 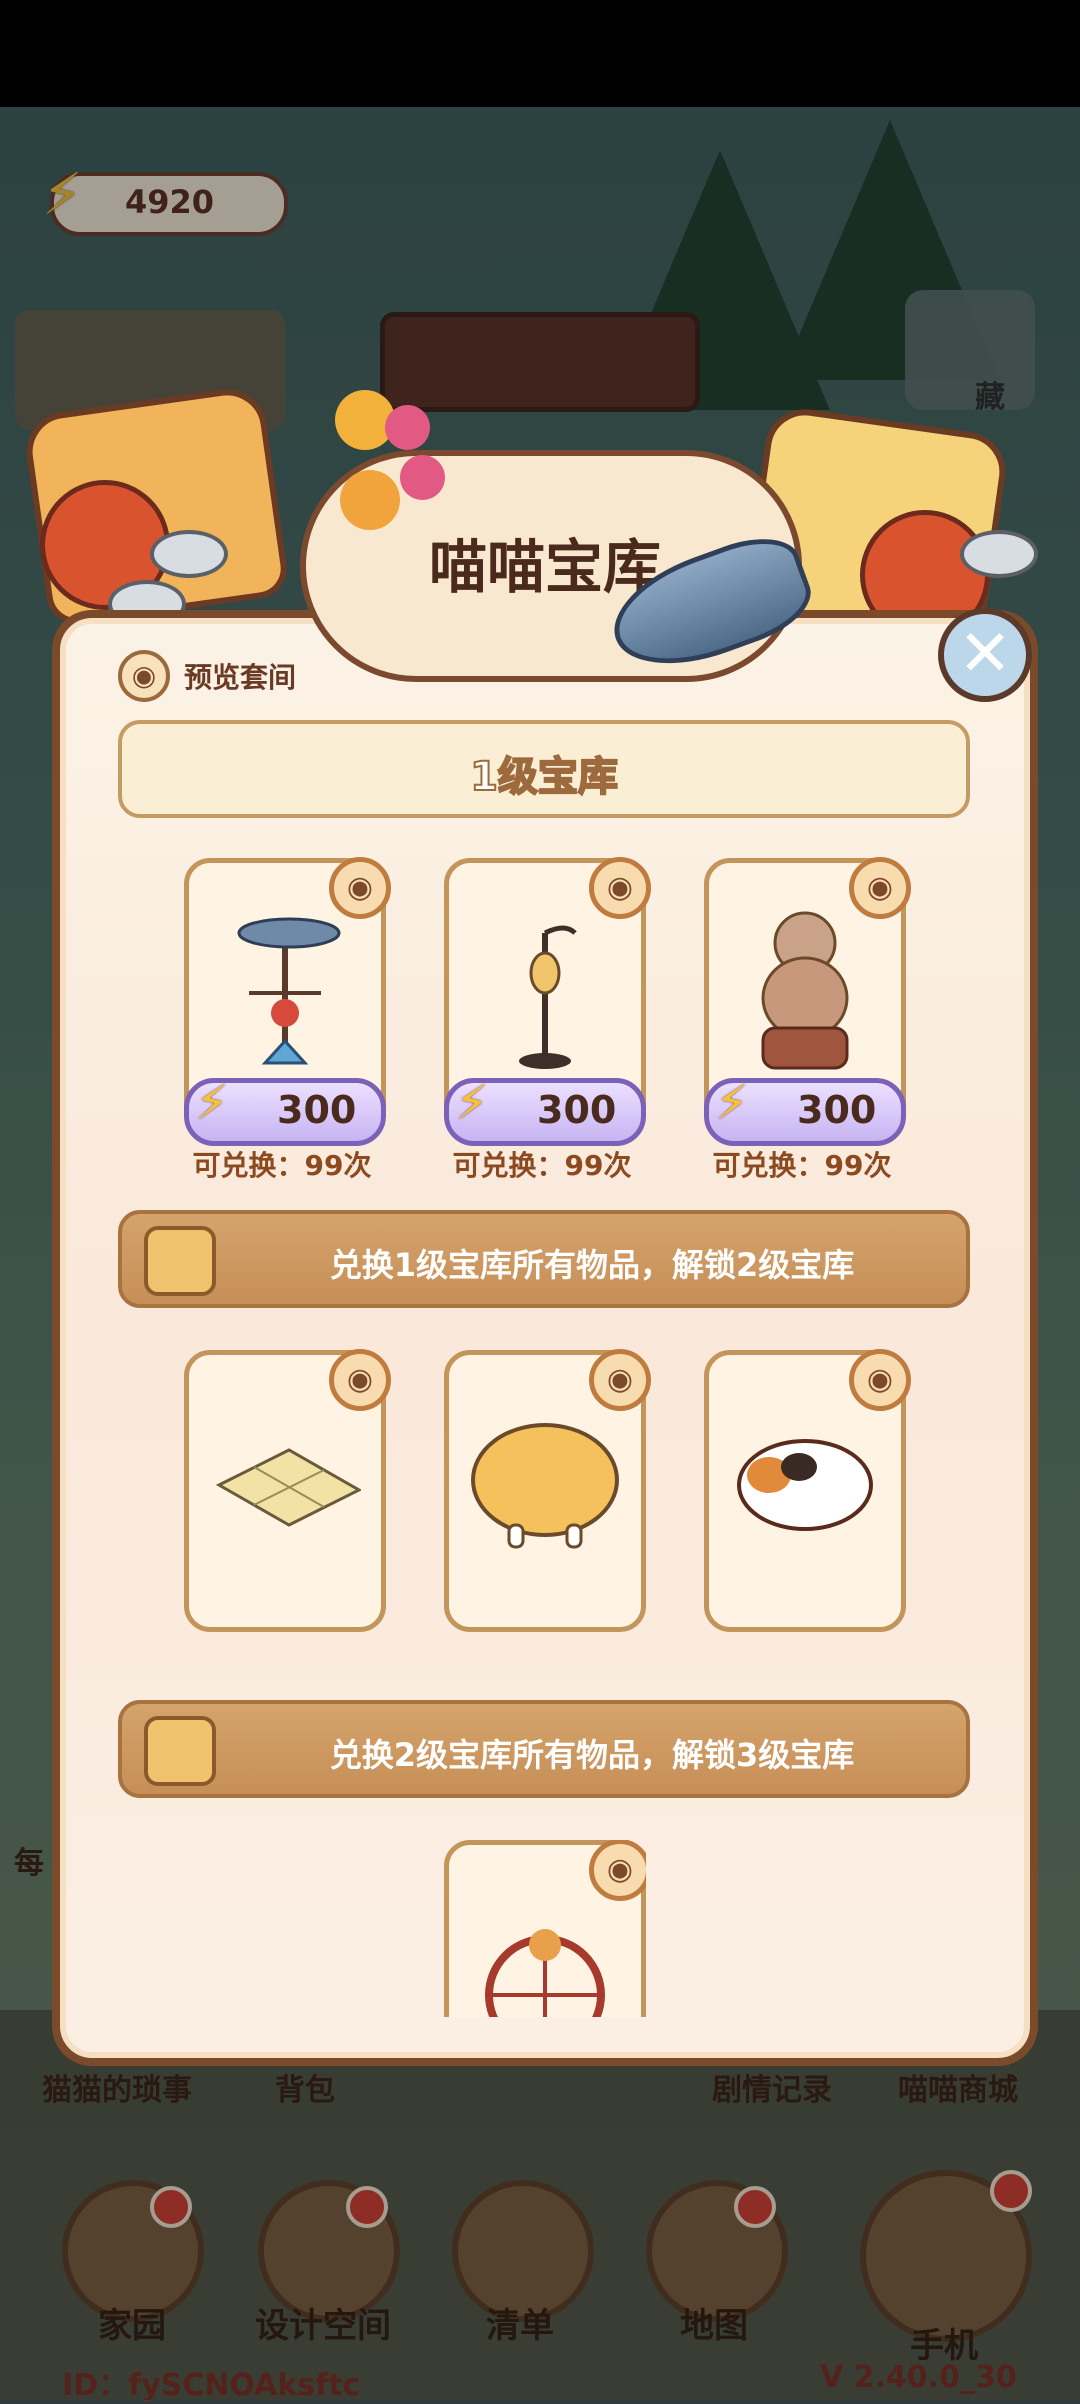 I want to click on tier1-header: 1级宝库, so click(x=544, y=769).